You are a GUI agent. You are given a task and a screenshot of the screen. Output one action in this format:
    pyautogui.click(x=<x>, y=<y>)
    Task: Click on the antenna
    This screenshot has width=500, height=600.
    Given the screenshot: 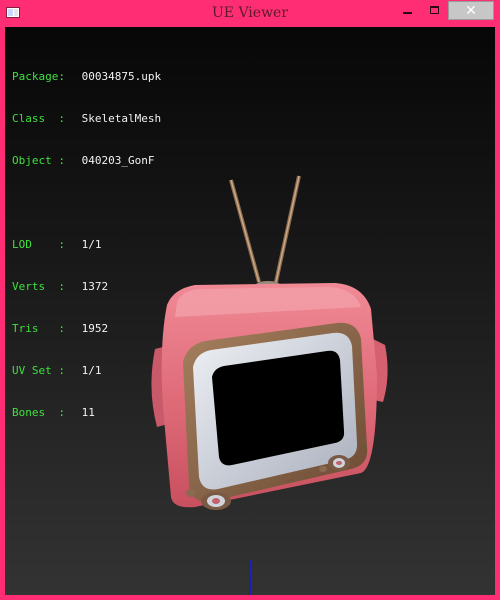 What is the action you would take?
    pyautogui.click(x=265, y=232)
    